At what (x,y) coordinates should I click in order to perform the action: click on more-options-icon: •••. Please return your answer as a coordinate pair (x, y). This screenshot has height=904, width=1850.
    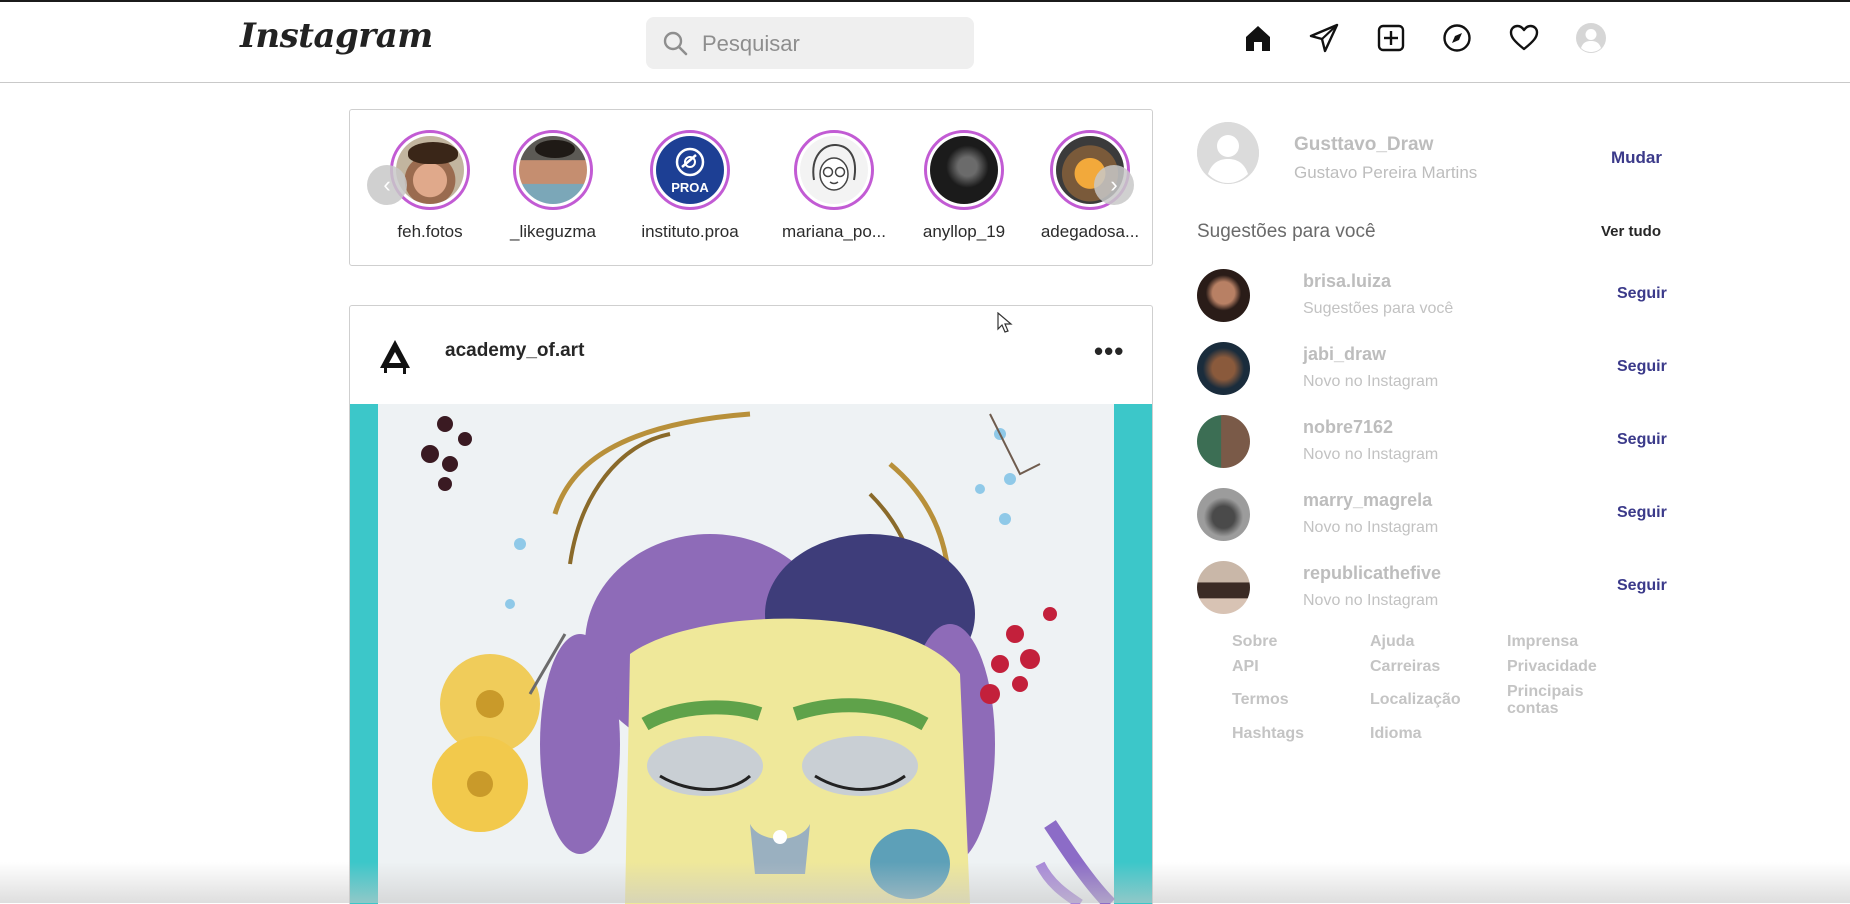
    Looking at the image, I should click on (1109, 351).